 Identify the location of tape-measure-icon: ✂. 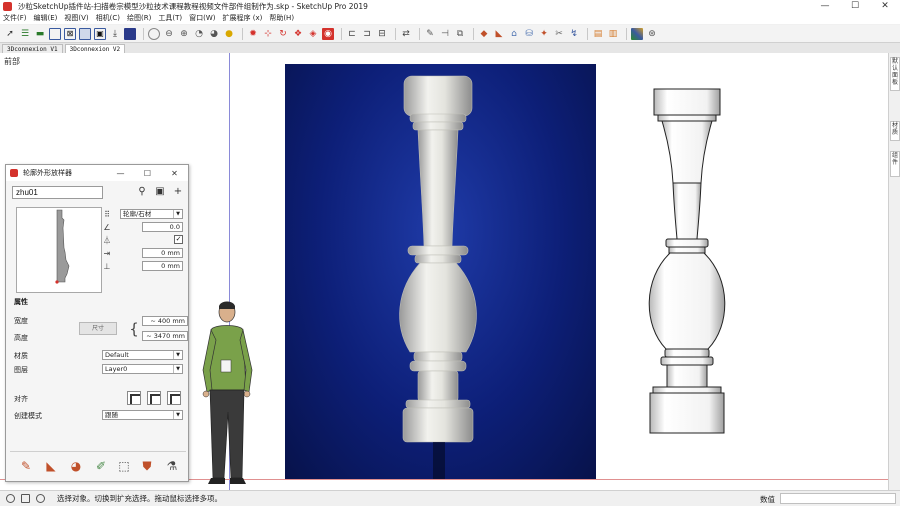
(559, 34).